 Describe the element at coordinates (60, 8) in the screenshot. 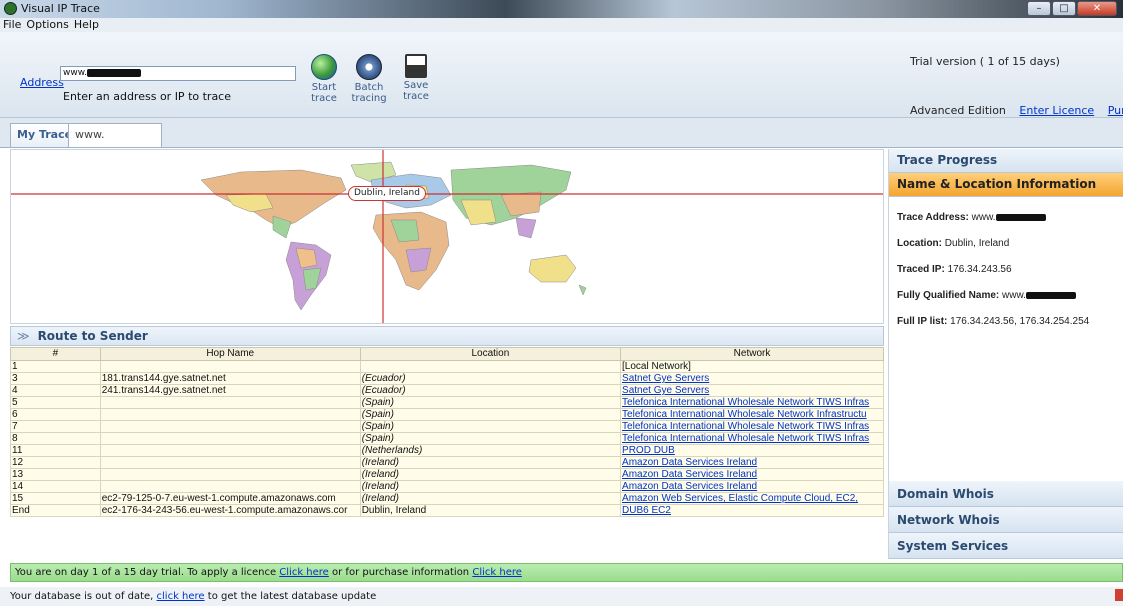

I see `window-title: Visual IP Trace` at that location.